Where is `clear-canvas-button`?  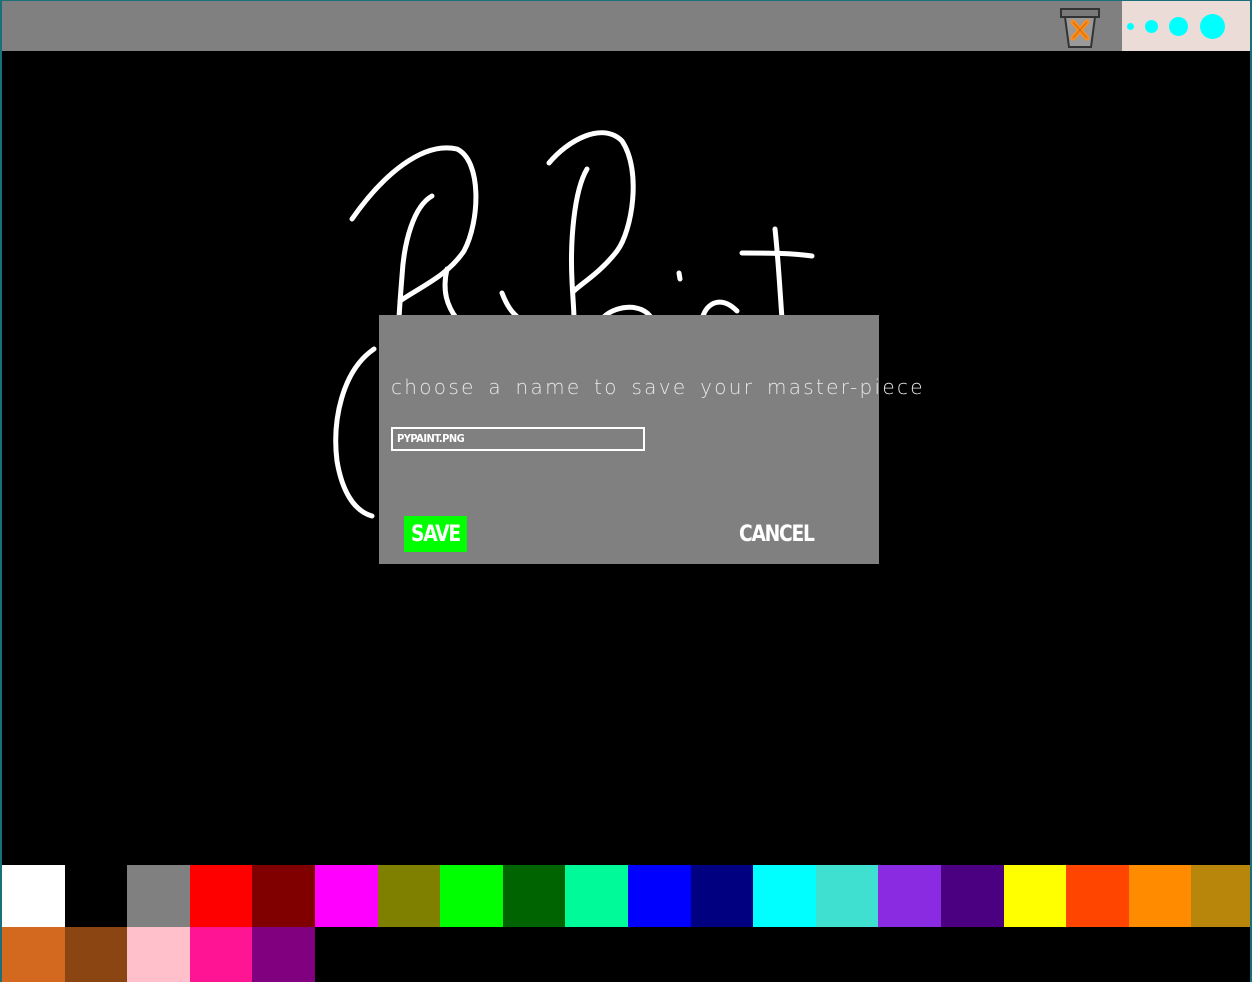
clear-canvas-button is located at coordinates (1080, 28).